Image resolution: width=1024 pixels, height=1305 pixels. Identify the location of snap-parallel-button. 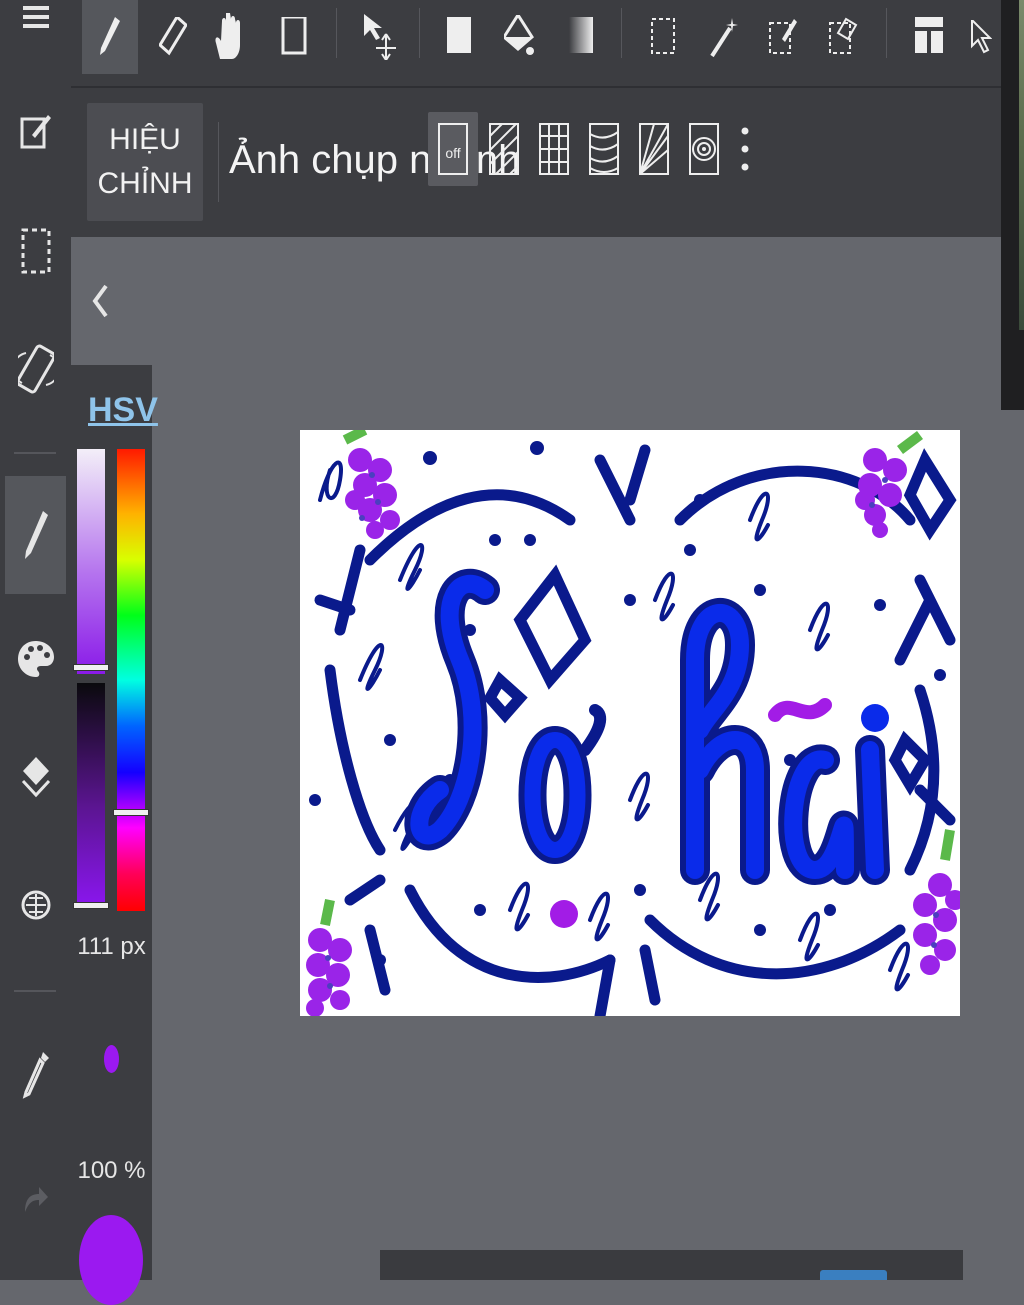
(504, 149).